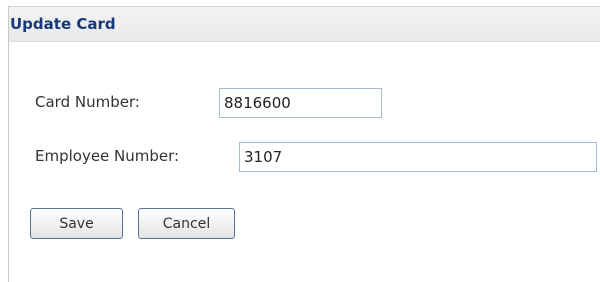 This screenshot has height=282, width=600. Describe the element at coordinates (87, 102) in the screenshot. I see `card-number-label: Card Number:` at that location.